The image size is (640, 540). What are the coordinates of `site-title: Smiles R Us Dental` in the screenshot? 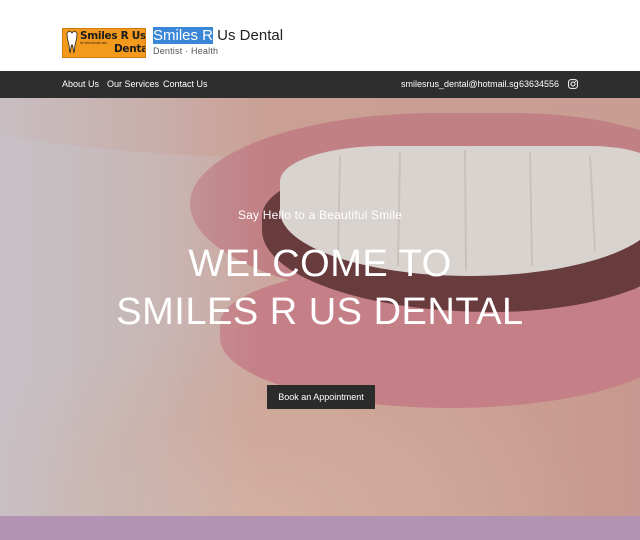 It's located at (218, 36).